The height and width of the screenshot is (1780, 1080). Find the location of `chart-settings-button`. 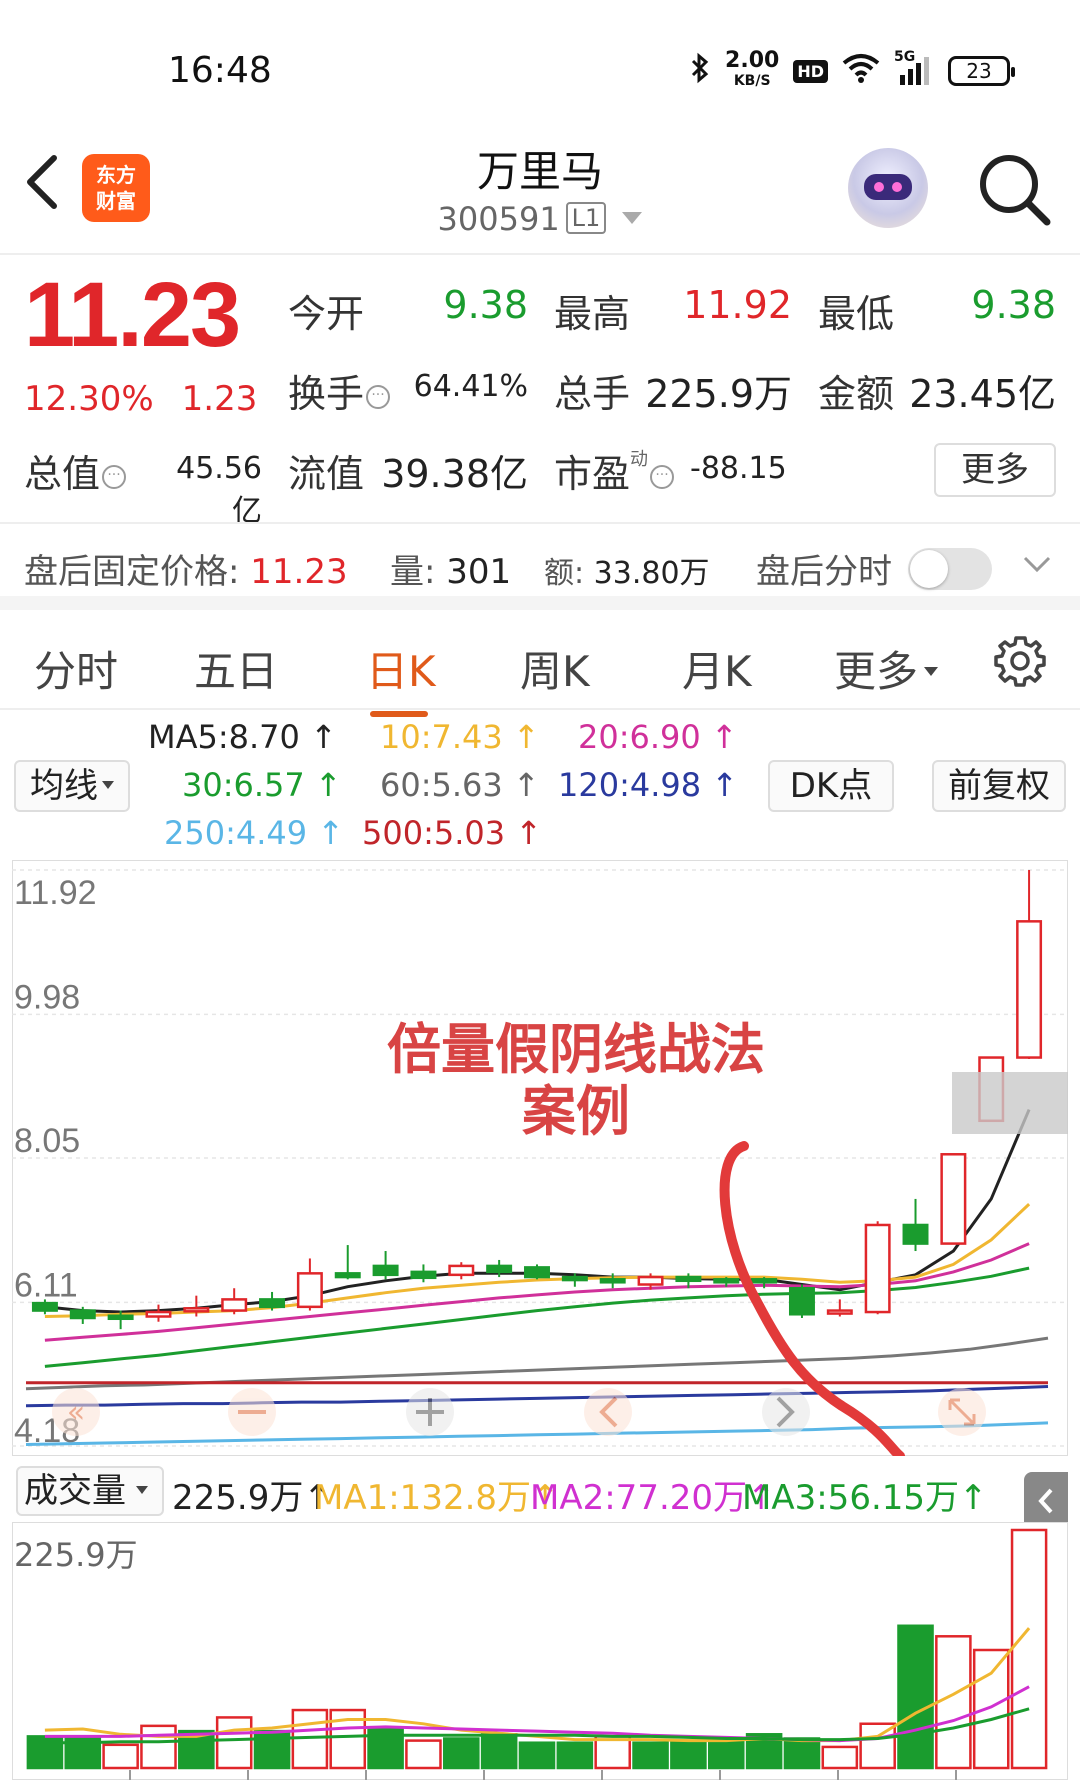

chart-settings-button is located at coordinates (1020, 661).